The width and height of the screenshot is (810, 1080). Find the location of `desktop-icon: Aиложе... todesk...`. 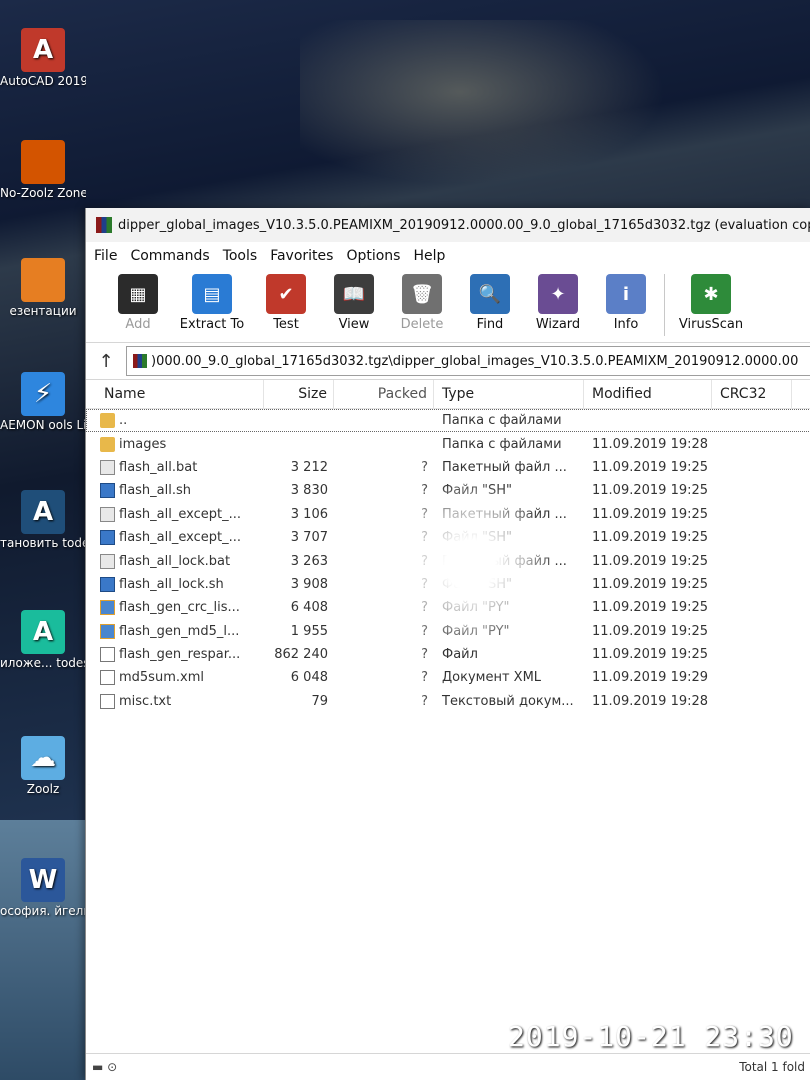

desktop-icon: Aиложе... todesk... is located at coordinates (43, 640).